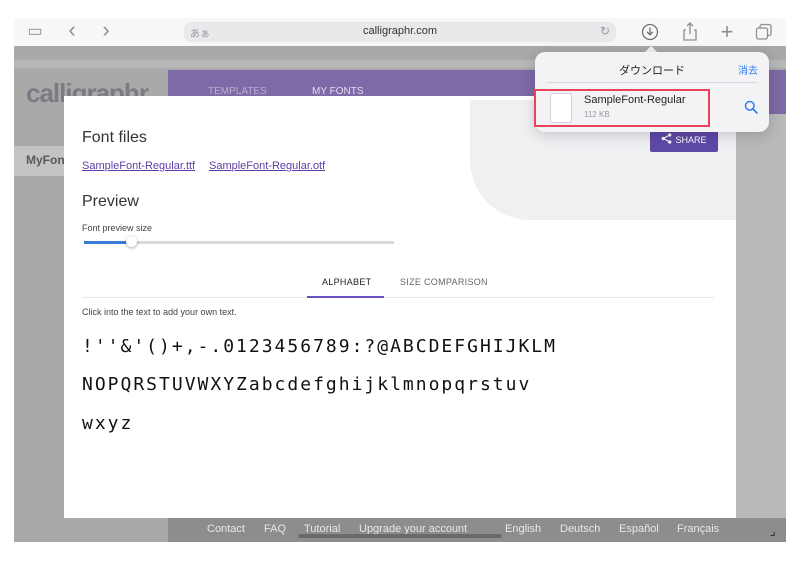 This screenshot has height=566, width=800. I want to click on footer-link-faq: FAQ, so click(275, 529).